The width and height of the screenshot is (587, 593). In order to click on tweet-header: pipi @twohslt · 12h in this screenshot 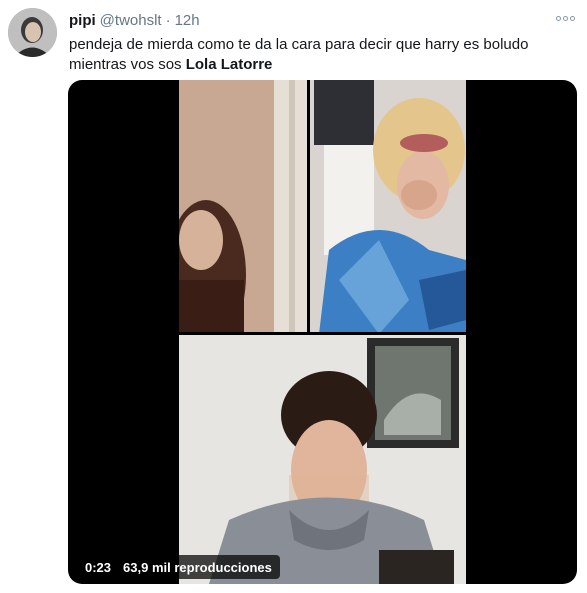, I will do `click(134, 22)`.